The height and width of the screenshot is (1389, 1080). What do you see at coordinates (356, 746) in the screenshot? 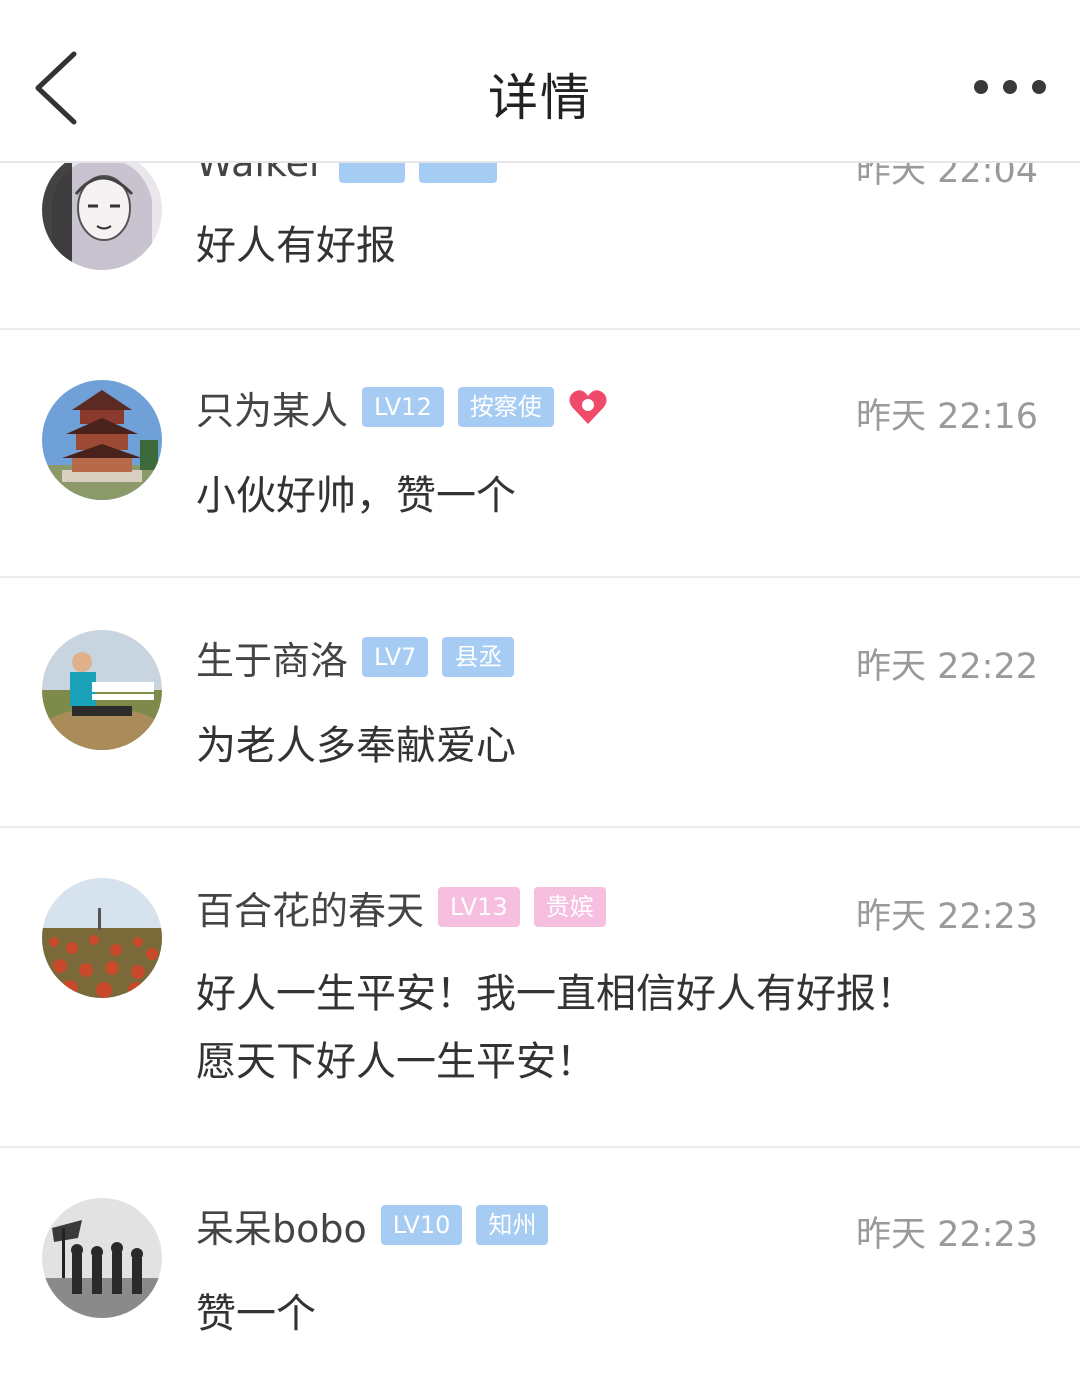
I see `comment-text: 为老人多奉献爱心` at bounding box center [356, 746].